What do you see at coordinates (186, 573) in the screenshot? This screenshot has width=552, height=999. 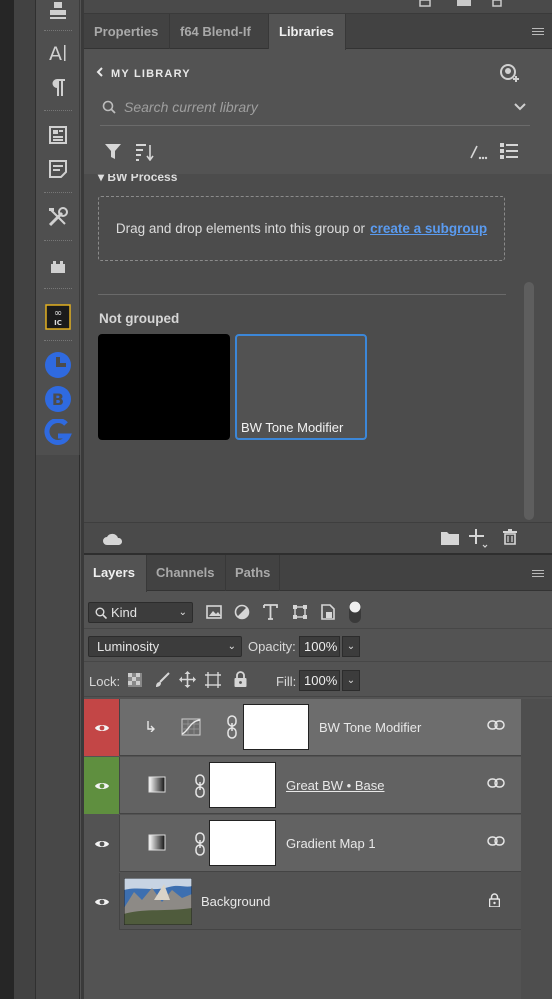 I see `tab-channels: Channels` at bounding box center [186, 573].